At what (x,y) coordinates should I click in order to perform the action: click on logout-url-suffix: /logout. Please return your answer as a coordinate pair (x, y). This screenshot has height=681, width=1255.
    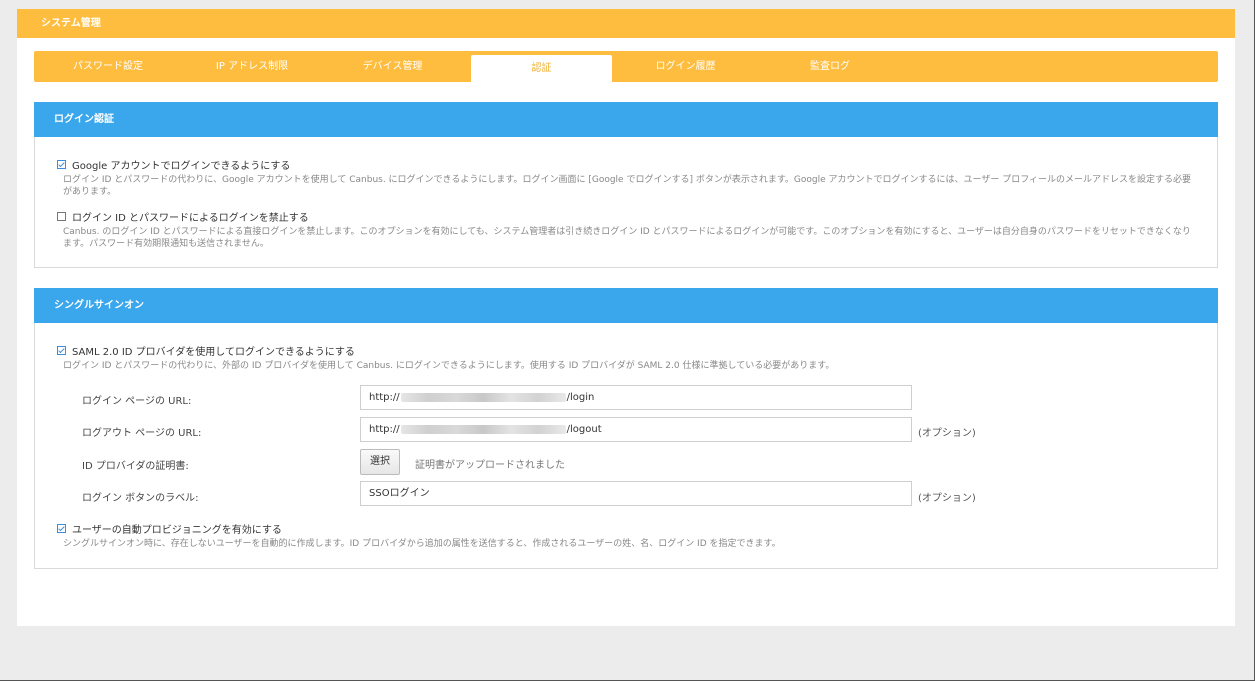
    Looking at the image, I should click on (584, 429).